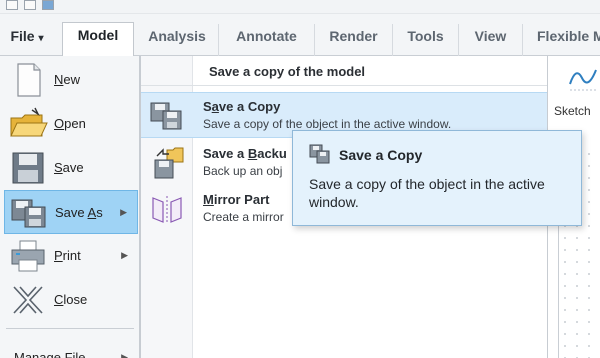 This screenshot has height=358, width=600. Describe the element at coordinates (425, 40) in the screenshot. I see `tab-tools: Tools` at that location.